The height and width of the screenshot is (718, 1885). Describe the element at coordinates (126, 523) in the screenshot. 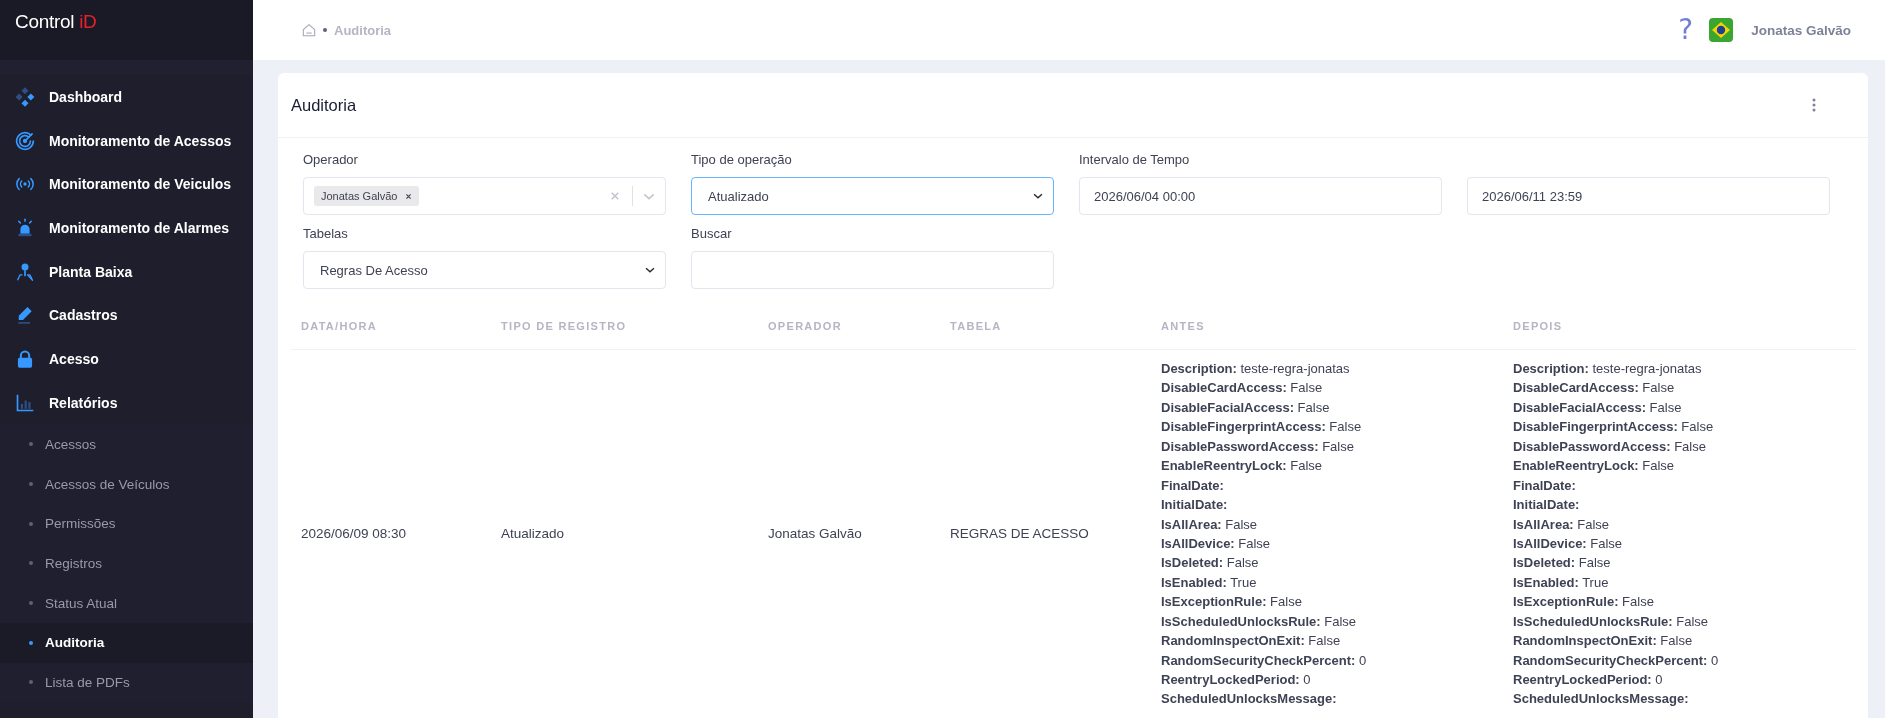

I see `submenu-item: Permissões` at that location.